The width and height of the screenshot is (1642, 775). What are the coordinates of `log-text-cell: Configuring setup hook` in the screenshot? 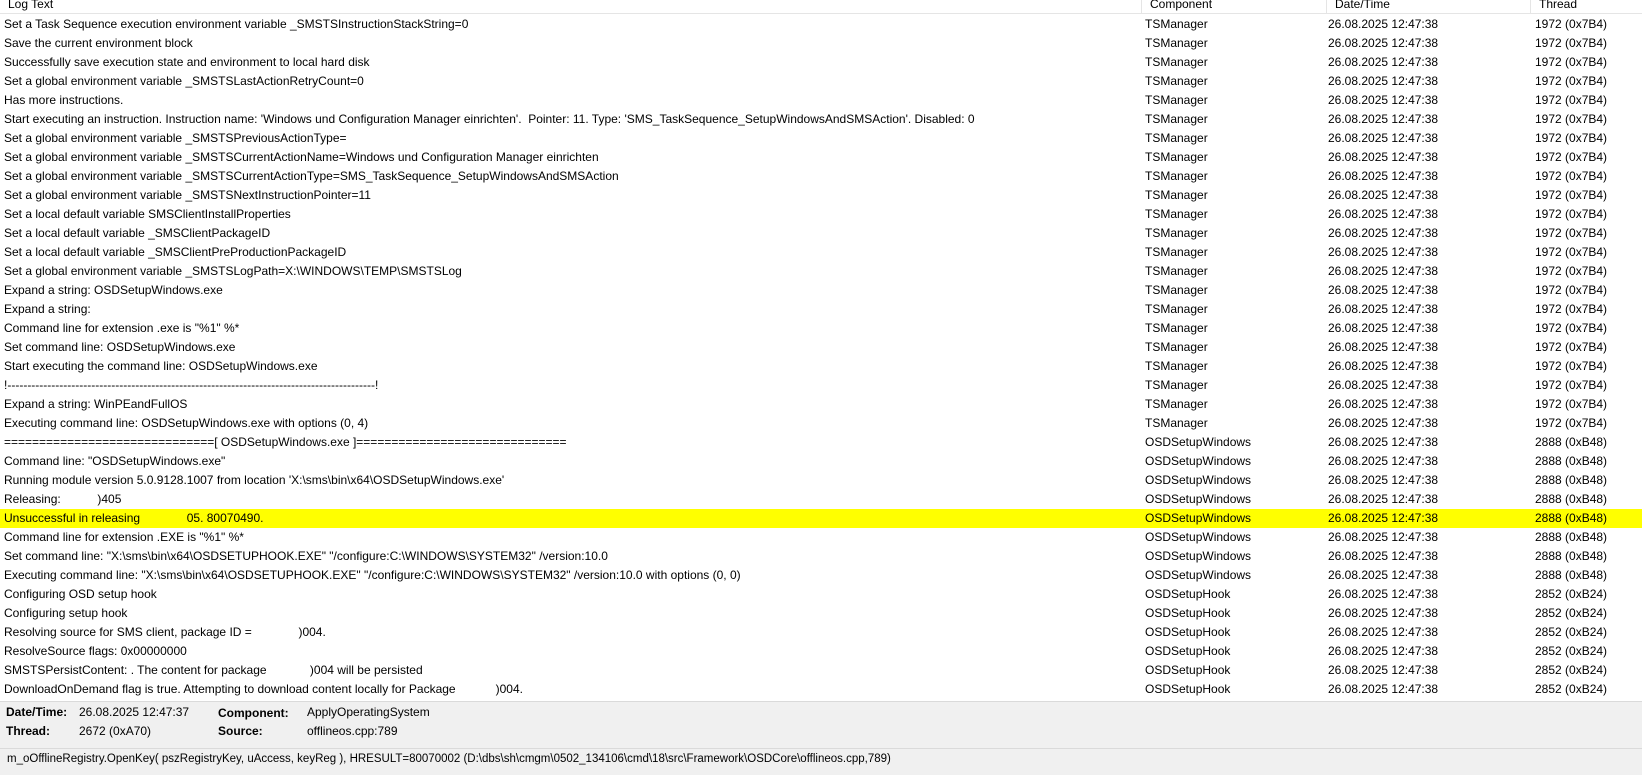 It's located at (66, 613).